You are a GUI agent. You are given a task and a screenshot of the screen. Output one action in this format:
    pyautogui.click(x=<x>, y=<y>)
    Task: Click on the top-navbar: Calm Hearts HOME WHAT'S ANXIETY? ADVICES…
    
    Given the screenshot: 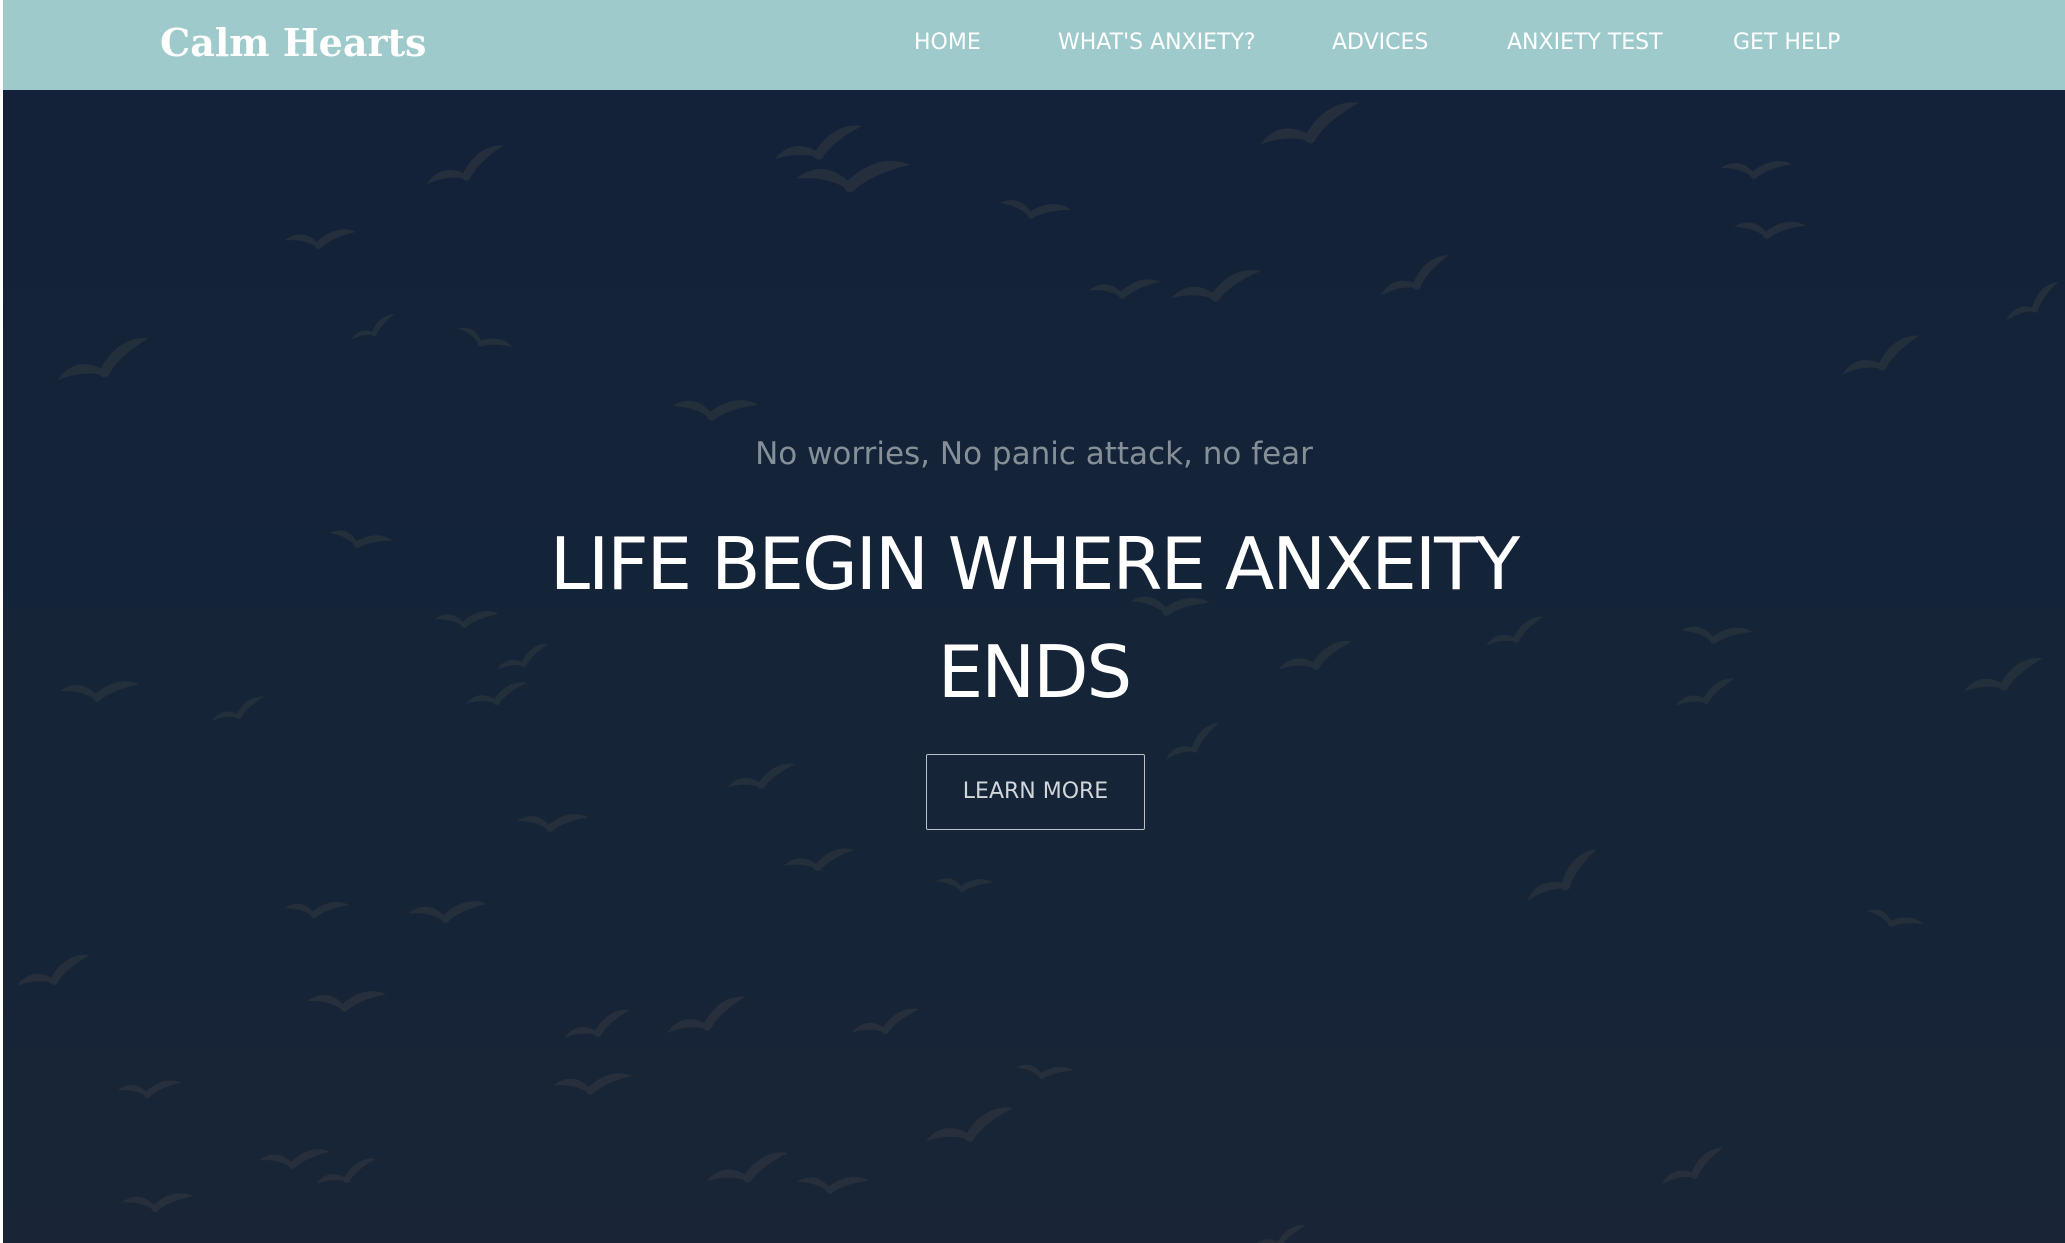 What is the action you would take?
    pyautogui.click(x=1034, y=45)
    